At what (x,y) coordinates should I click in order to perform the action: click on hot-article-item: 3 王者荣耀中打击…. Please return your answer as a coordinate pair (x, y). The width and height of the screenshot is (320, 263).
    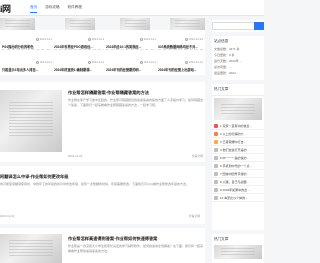
    Looking at the image, I should click on (238, 142).